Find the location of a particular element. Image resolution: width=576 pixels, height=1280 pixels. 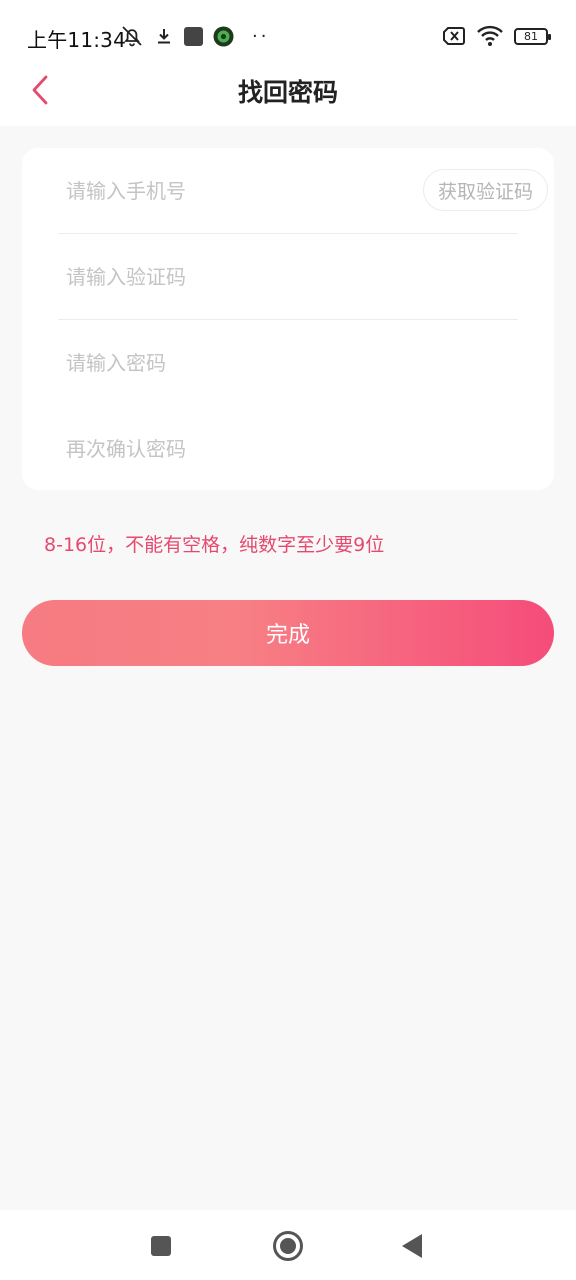

page-title: 找回密码 is located at coordinates (287, 92).